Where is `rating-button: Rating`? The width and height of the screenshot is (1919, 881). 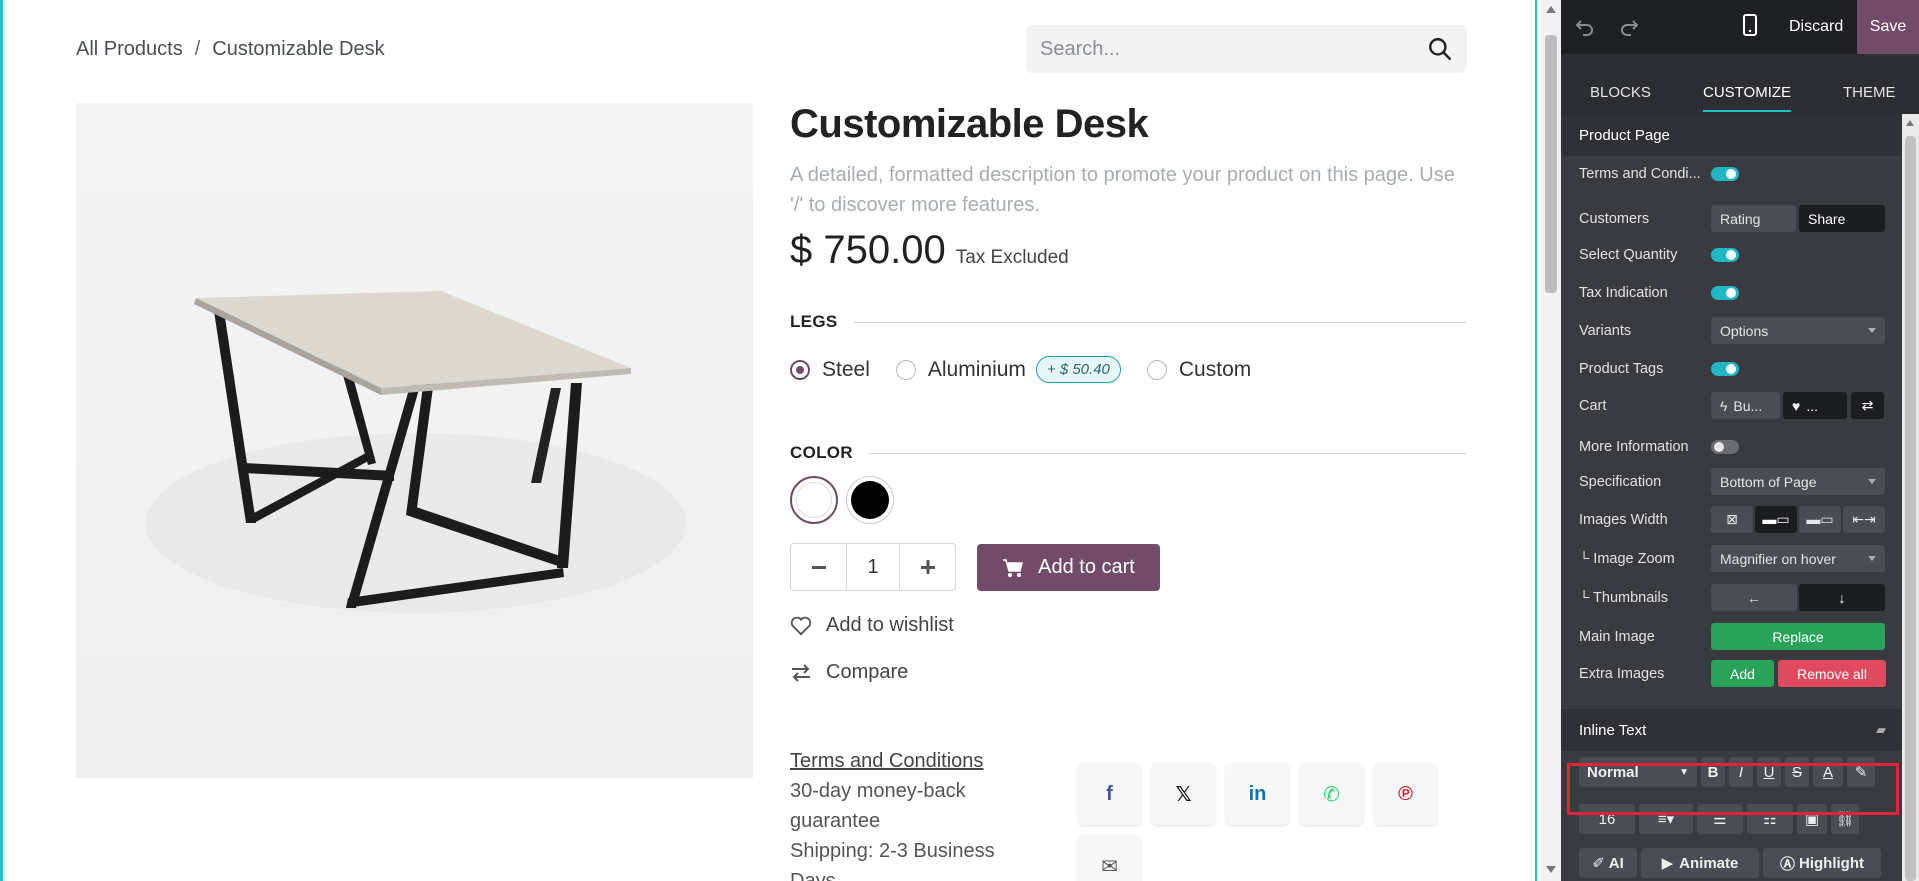
rating-button: Rating is located at coordinates (1753, 218).